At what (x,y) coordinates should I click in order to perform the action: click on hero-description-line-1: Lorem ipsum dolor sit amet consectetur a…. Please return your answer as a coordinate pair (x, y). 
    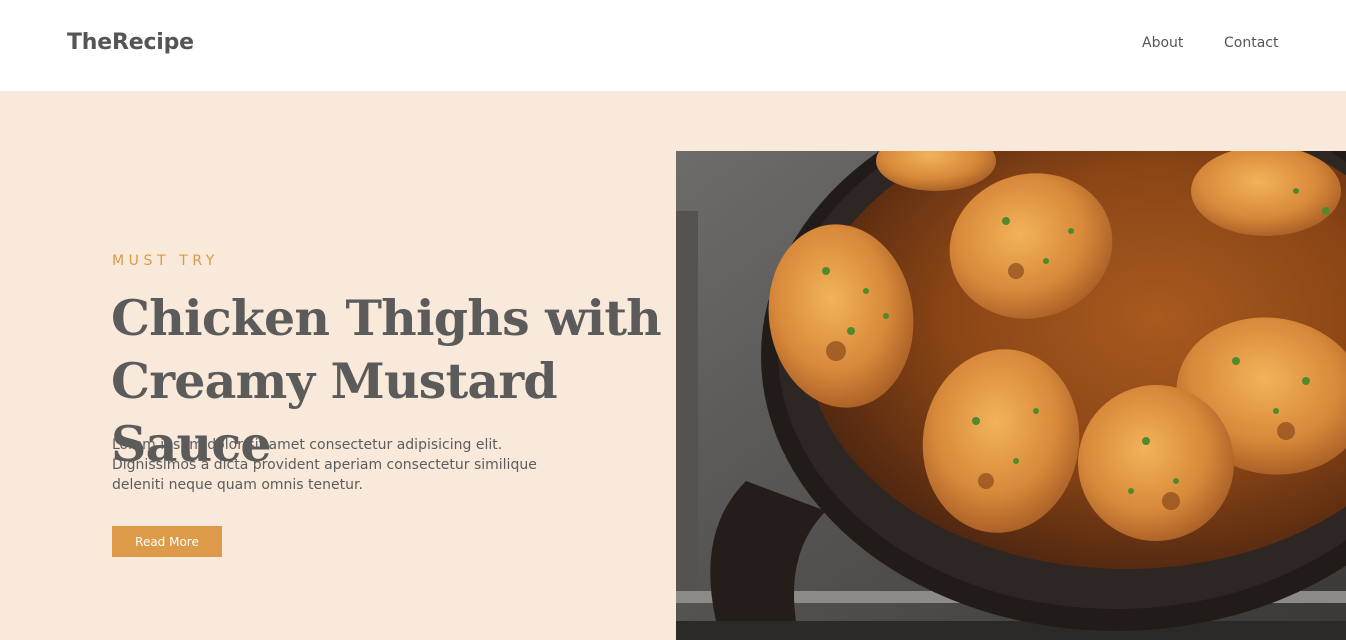
    Looking at the image, I should click on (307, 445).